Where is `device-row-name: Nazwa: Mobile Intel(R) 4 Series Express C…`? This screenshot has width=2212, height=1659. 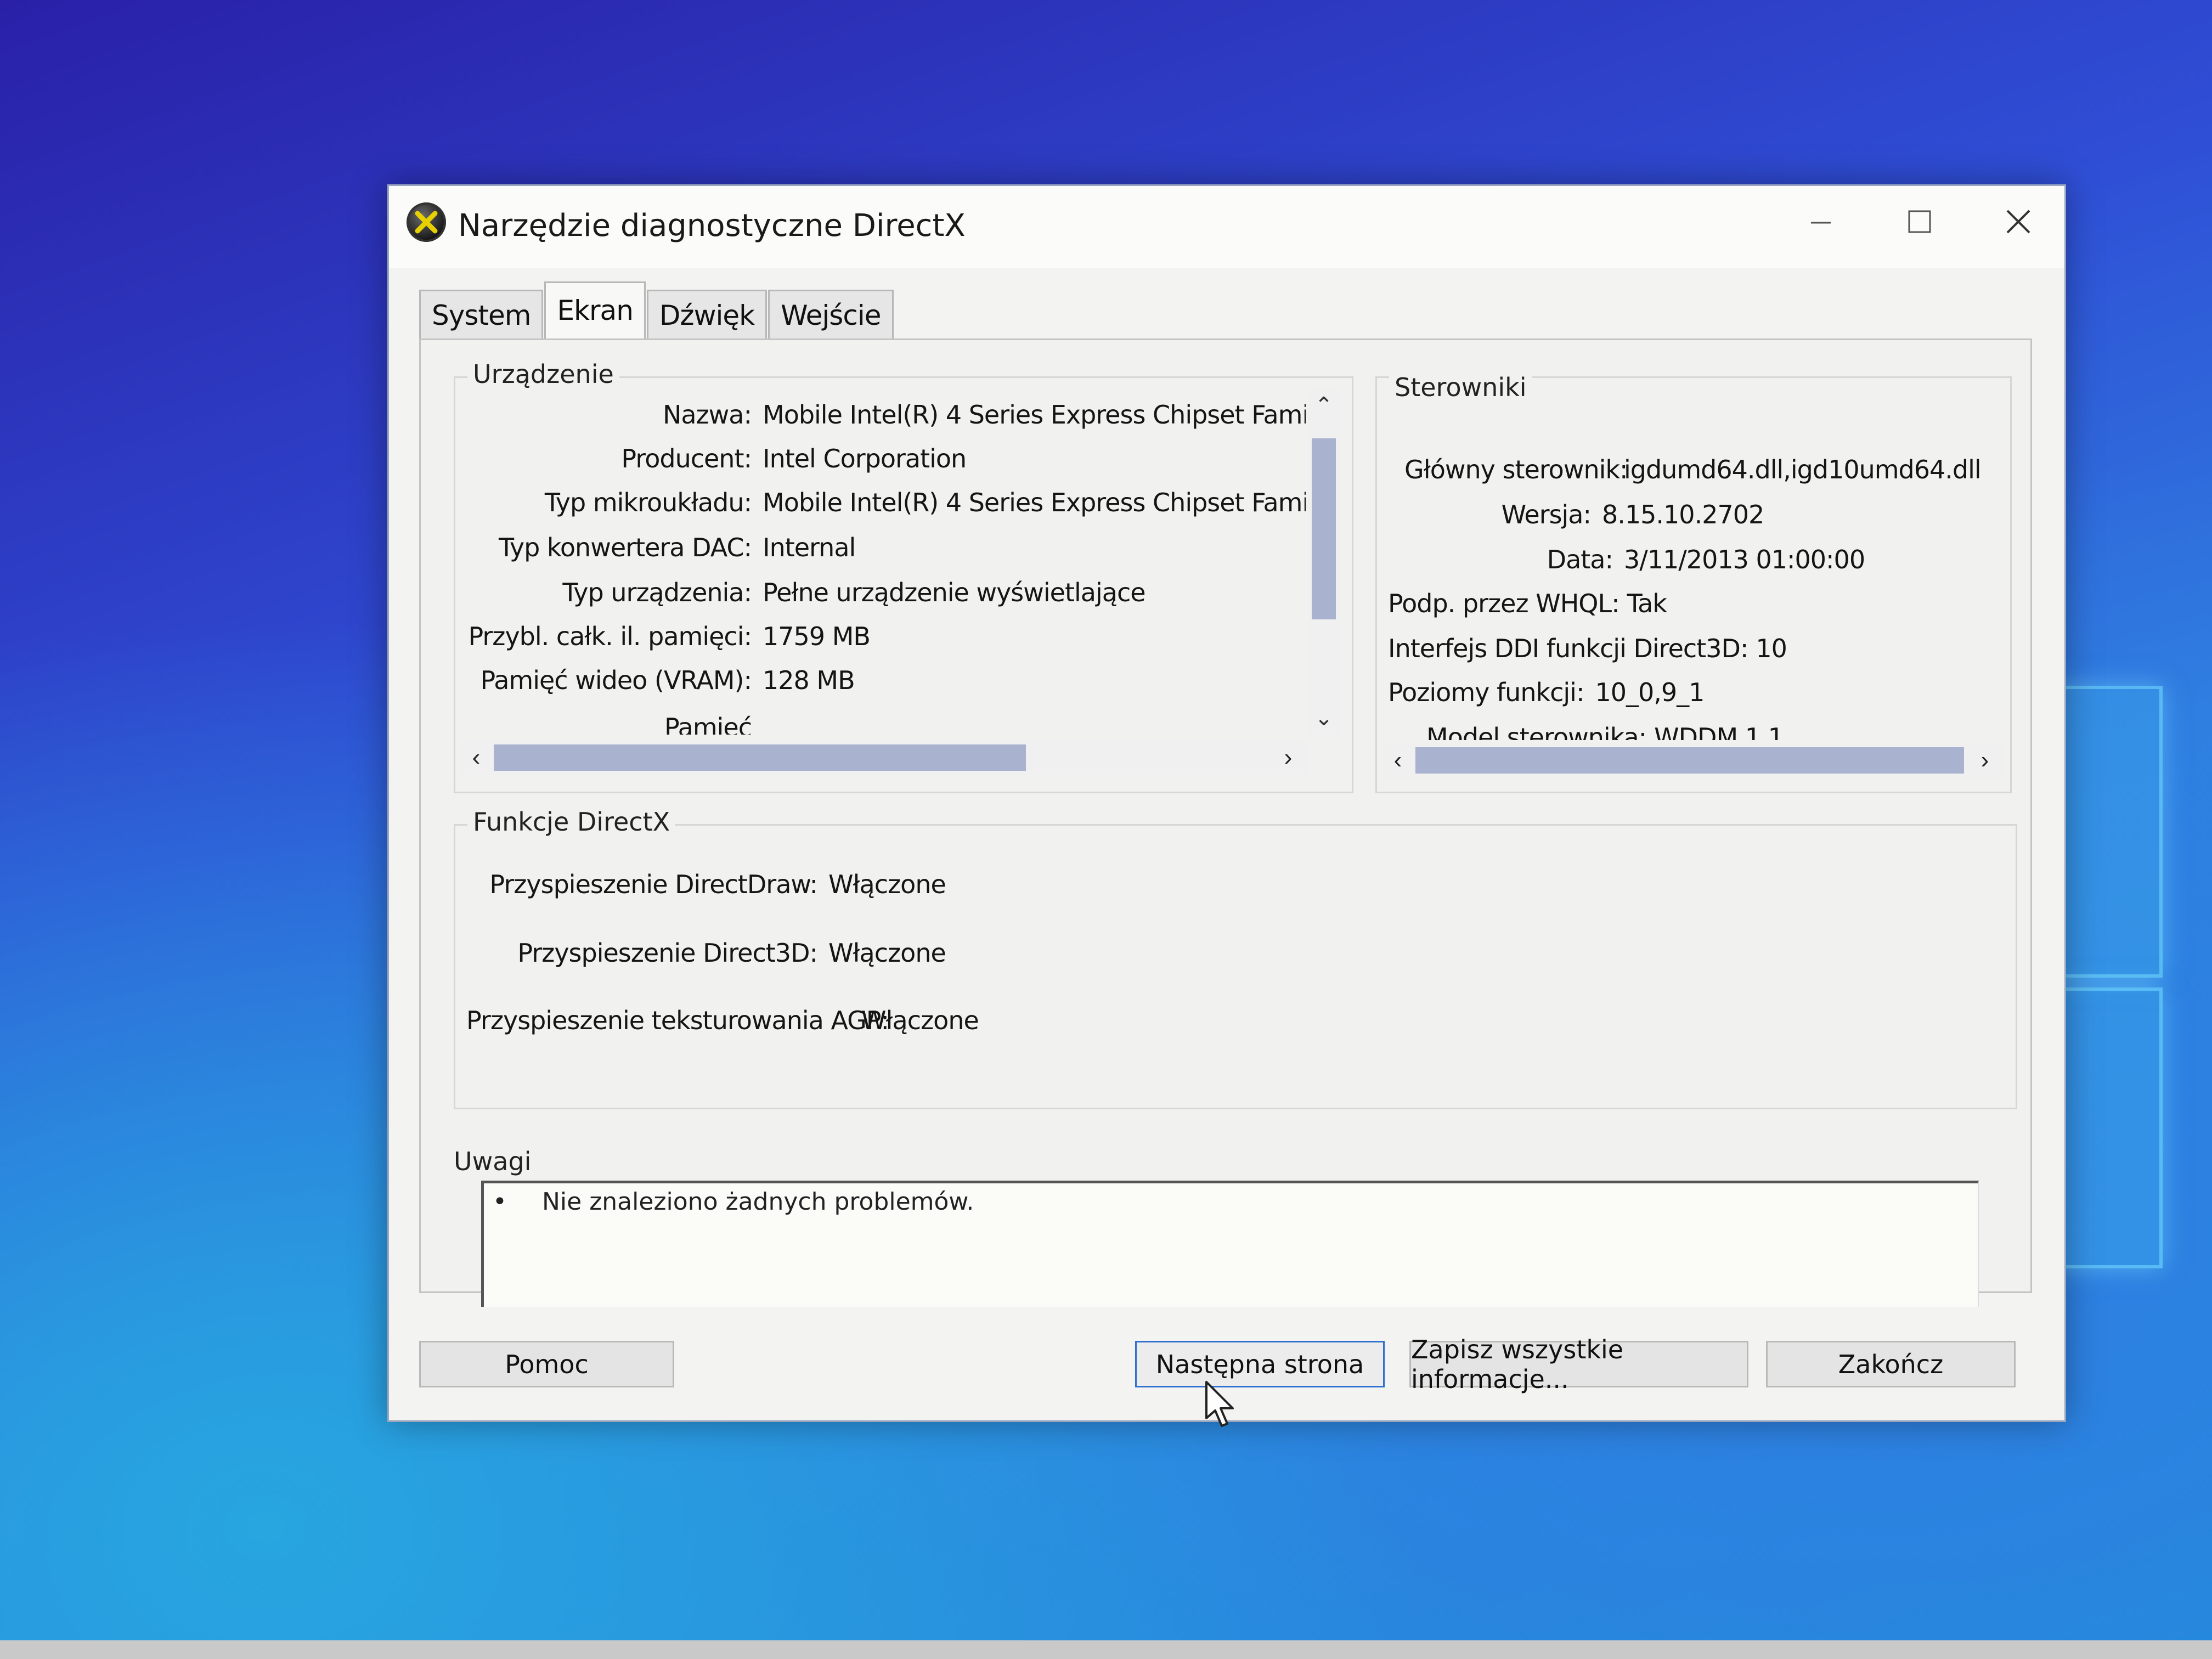 device-row-name: Nazwa: Mobile Intel(R) 4 Series Express C… is located at coordinates (880, 415).